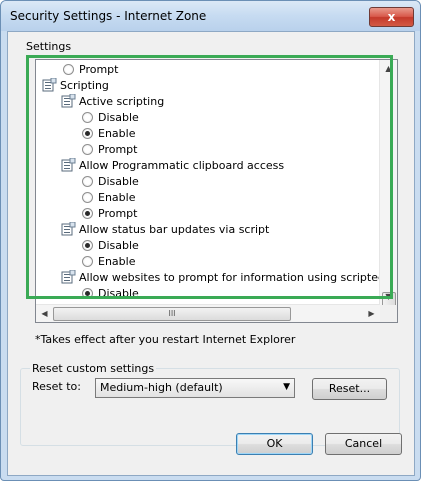 The width and height of the screenshot is (421, 481). What do you see at coordinates (371, 313) in the screenshot?
I see `scroll-right-arrow-icon: ▶` at bounding box center [371, 313].